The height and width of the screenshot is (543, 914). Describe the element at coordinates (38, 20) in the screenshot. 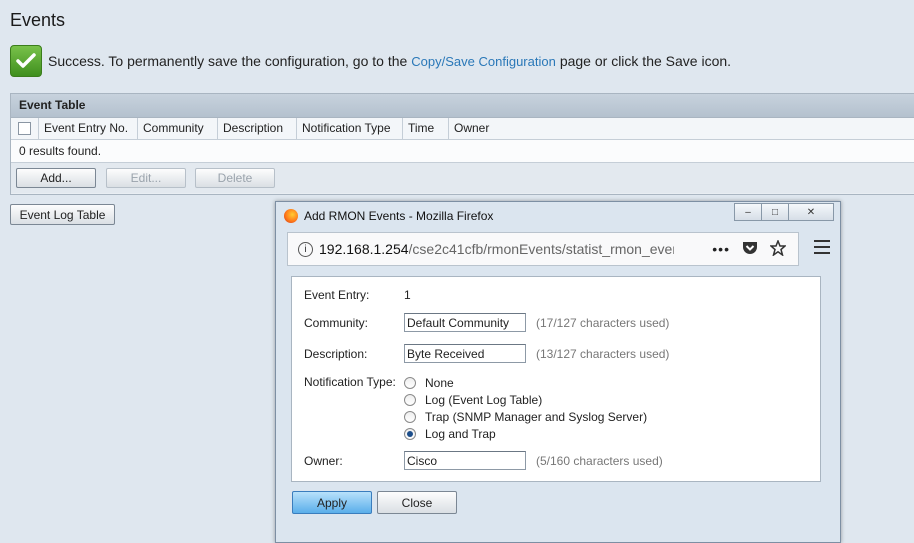

I see `page-title: Events` at that location.